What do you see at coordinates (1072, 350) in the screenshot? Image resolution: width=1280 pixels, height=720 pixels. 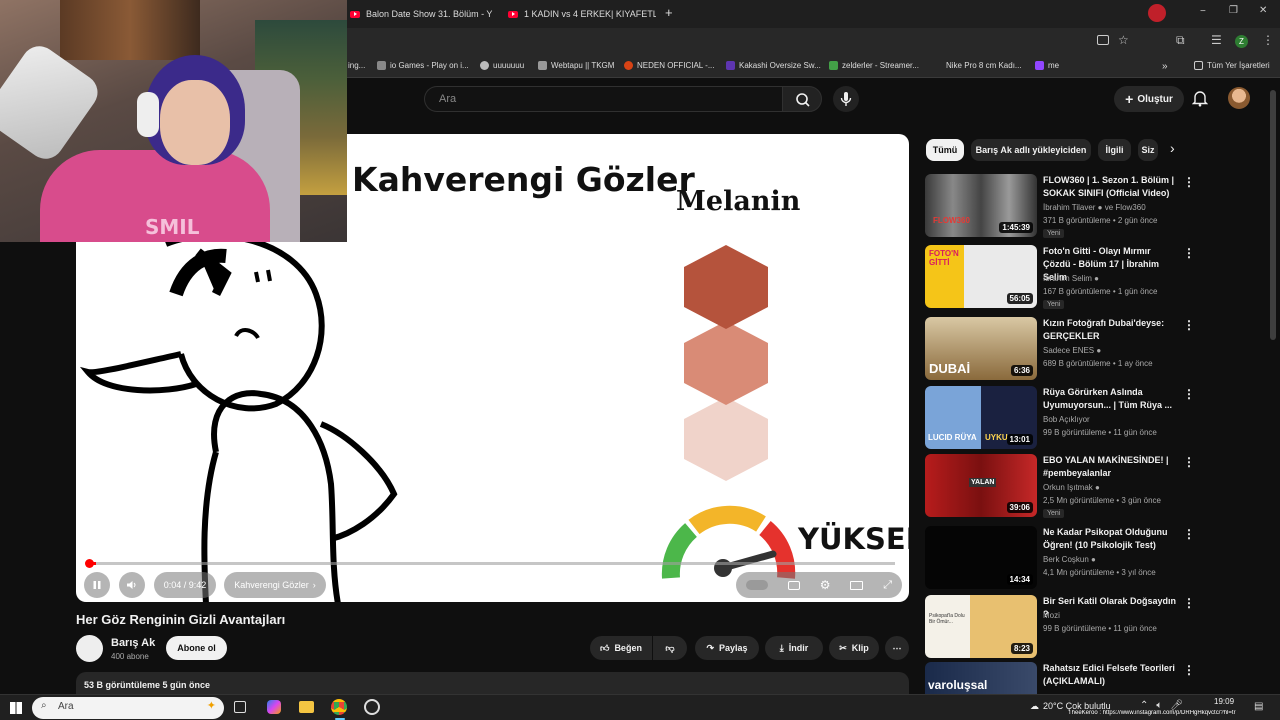 I see `channel-name: Sadece ENES ●` at bounding box center [1072, 350].